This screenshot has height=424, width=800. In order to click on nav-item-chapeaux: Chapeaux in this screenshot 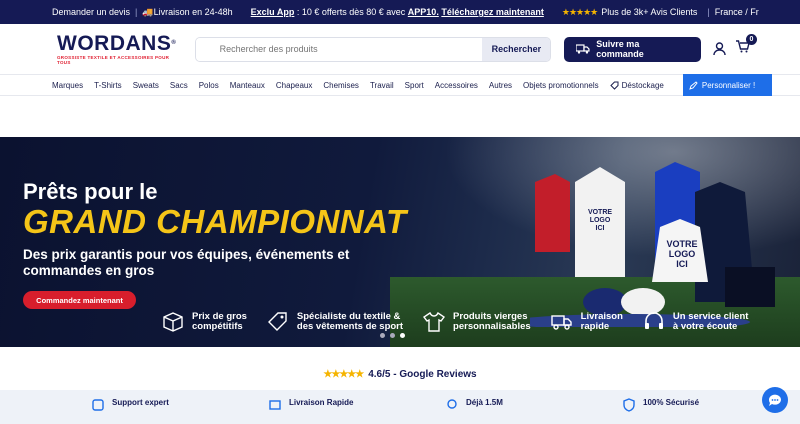, I will do `click(294, 85)`.